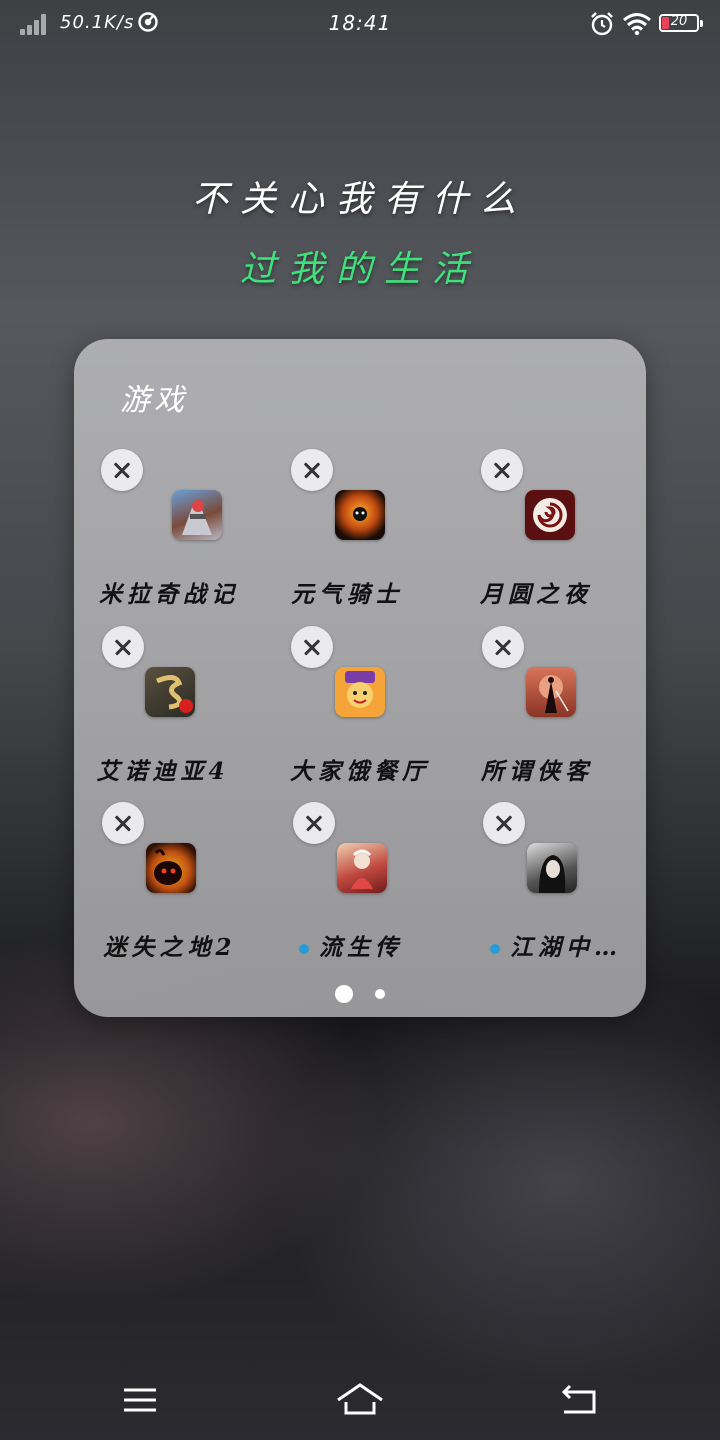 This screenshot has height=1440, width=720. I want to click on app-label: 大家饿餐厅, so click(360, 771).